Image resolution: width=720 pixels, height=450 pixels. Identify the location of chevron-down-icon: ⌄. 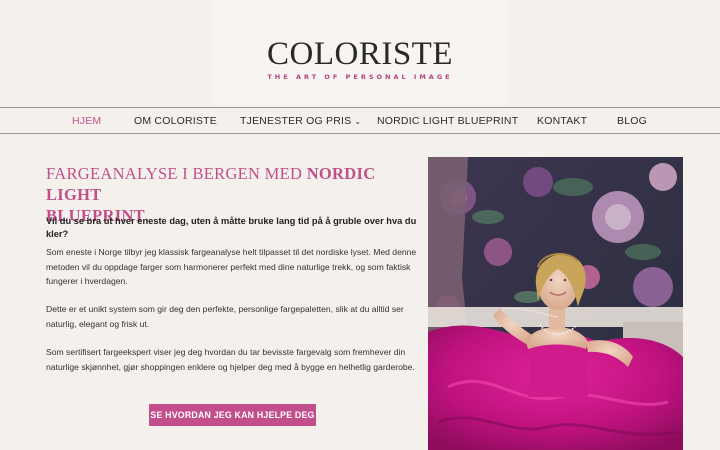
(358, 121).